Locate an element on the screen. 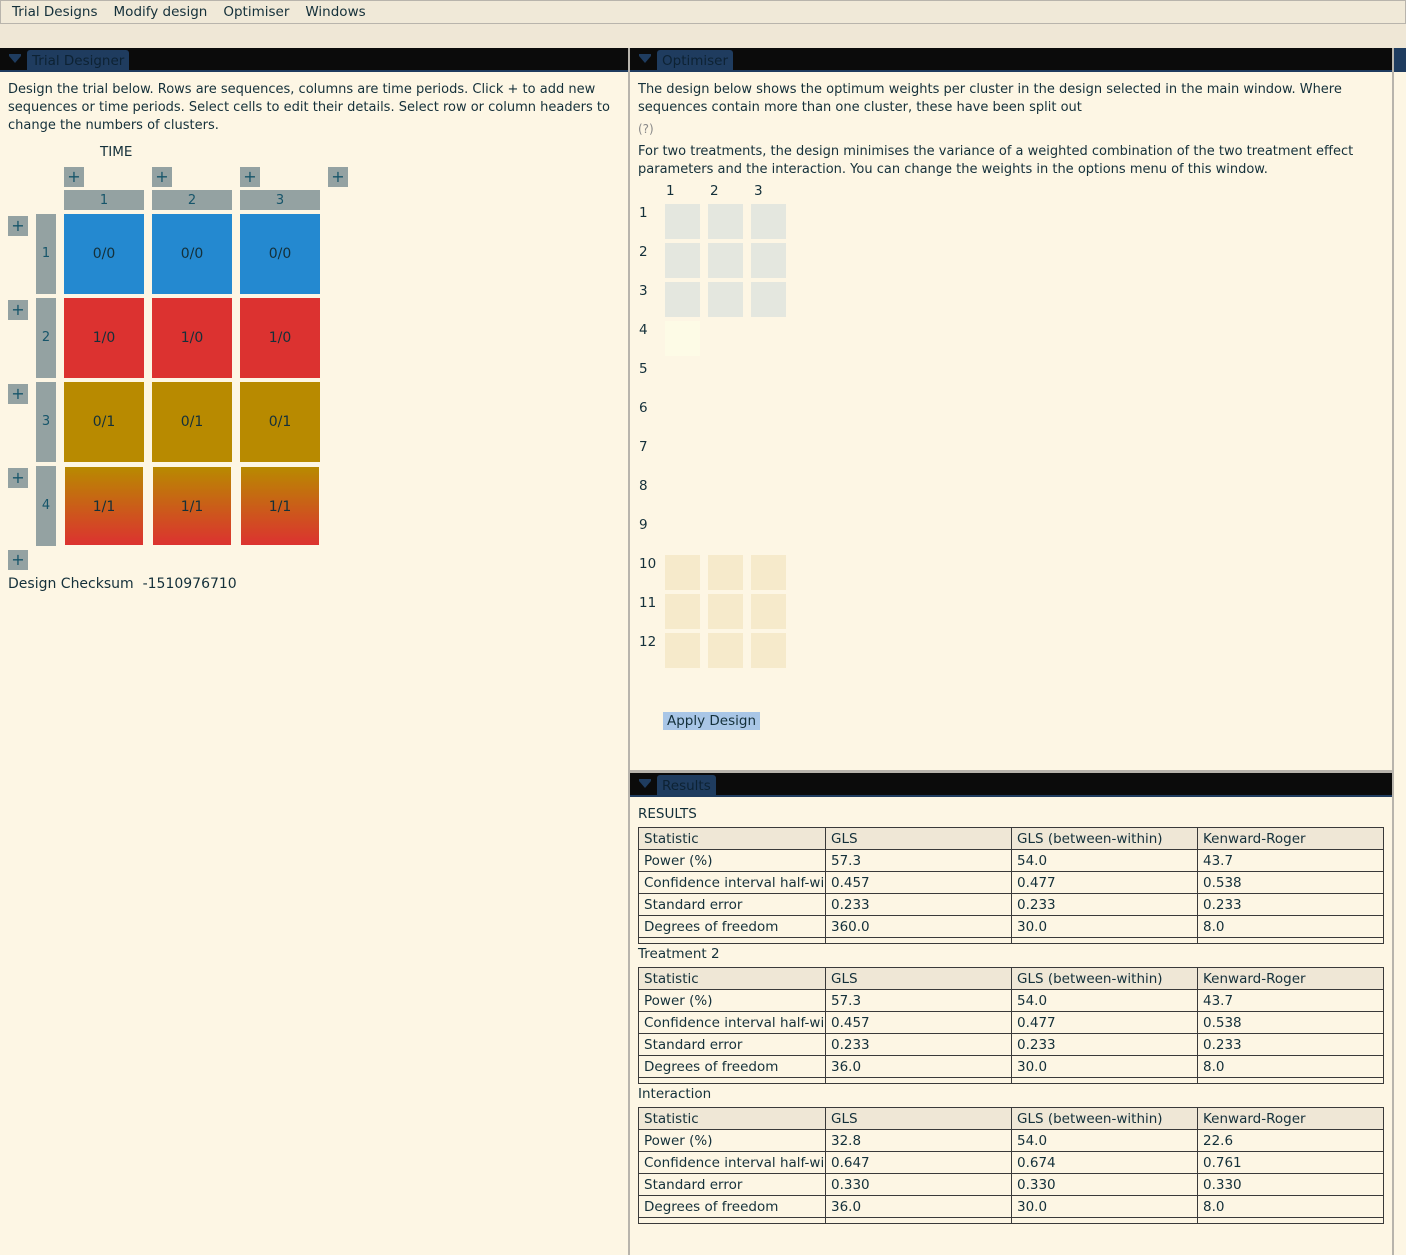 This screenshot has height=1255, width=1406. table-row: Power (%) 57.3 54.0 43.7 is located at coordinates (1011, 860).